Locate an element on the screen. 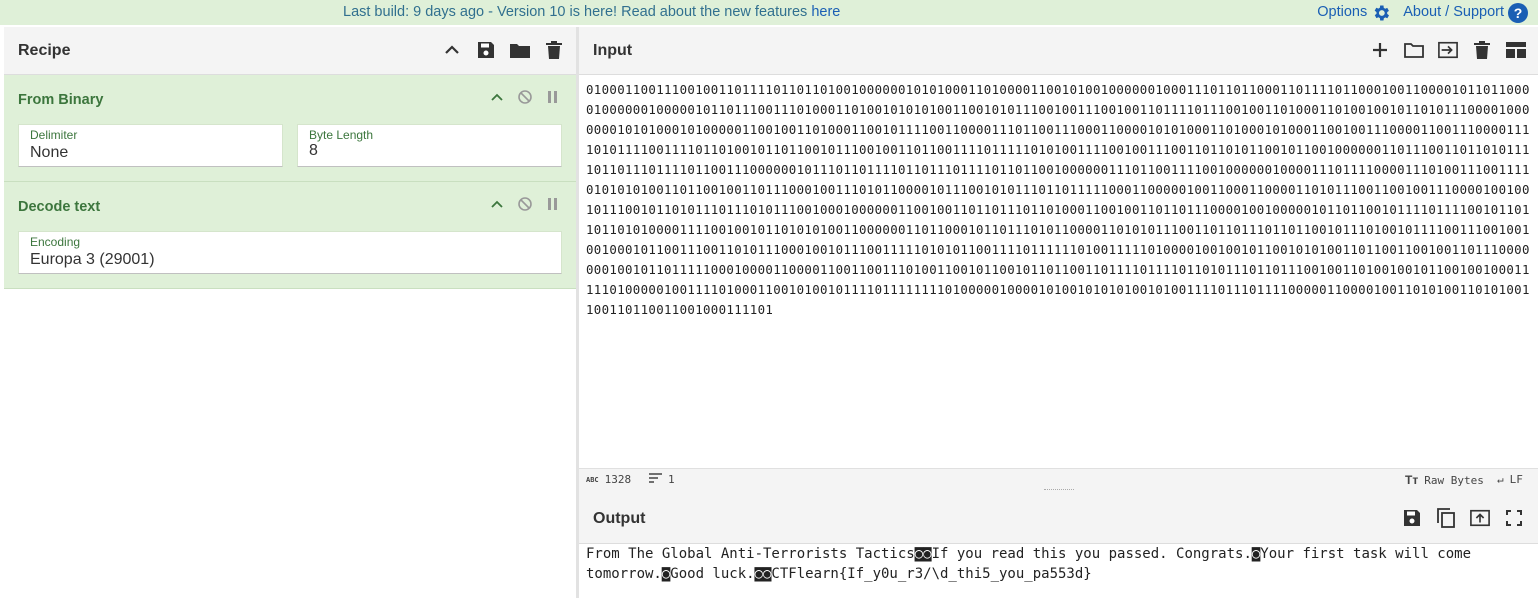 This screenshot has height=598, width=1538. eol-selector: ↵ LF is located at coordinates (1510, 479).